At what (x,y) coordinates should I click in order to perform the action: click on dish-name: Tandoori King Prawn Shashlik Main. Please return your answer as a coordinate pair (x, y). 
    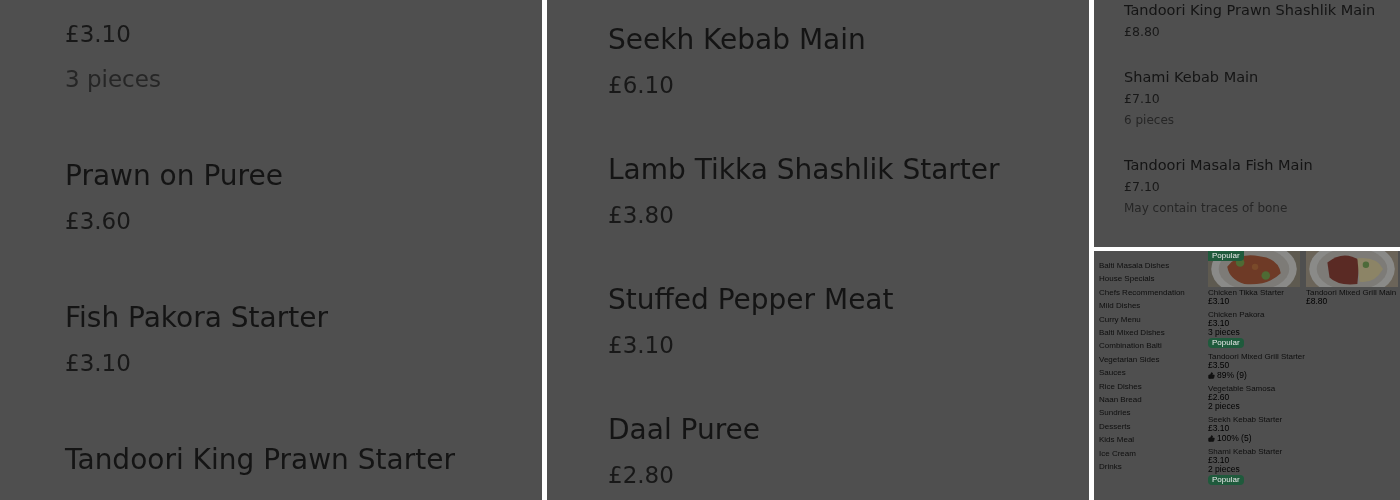
    Looking at the image, I should click on (1250, 10).